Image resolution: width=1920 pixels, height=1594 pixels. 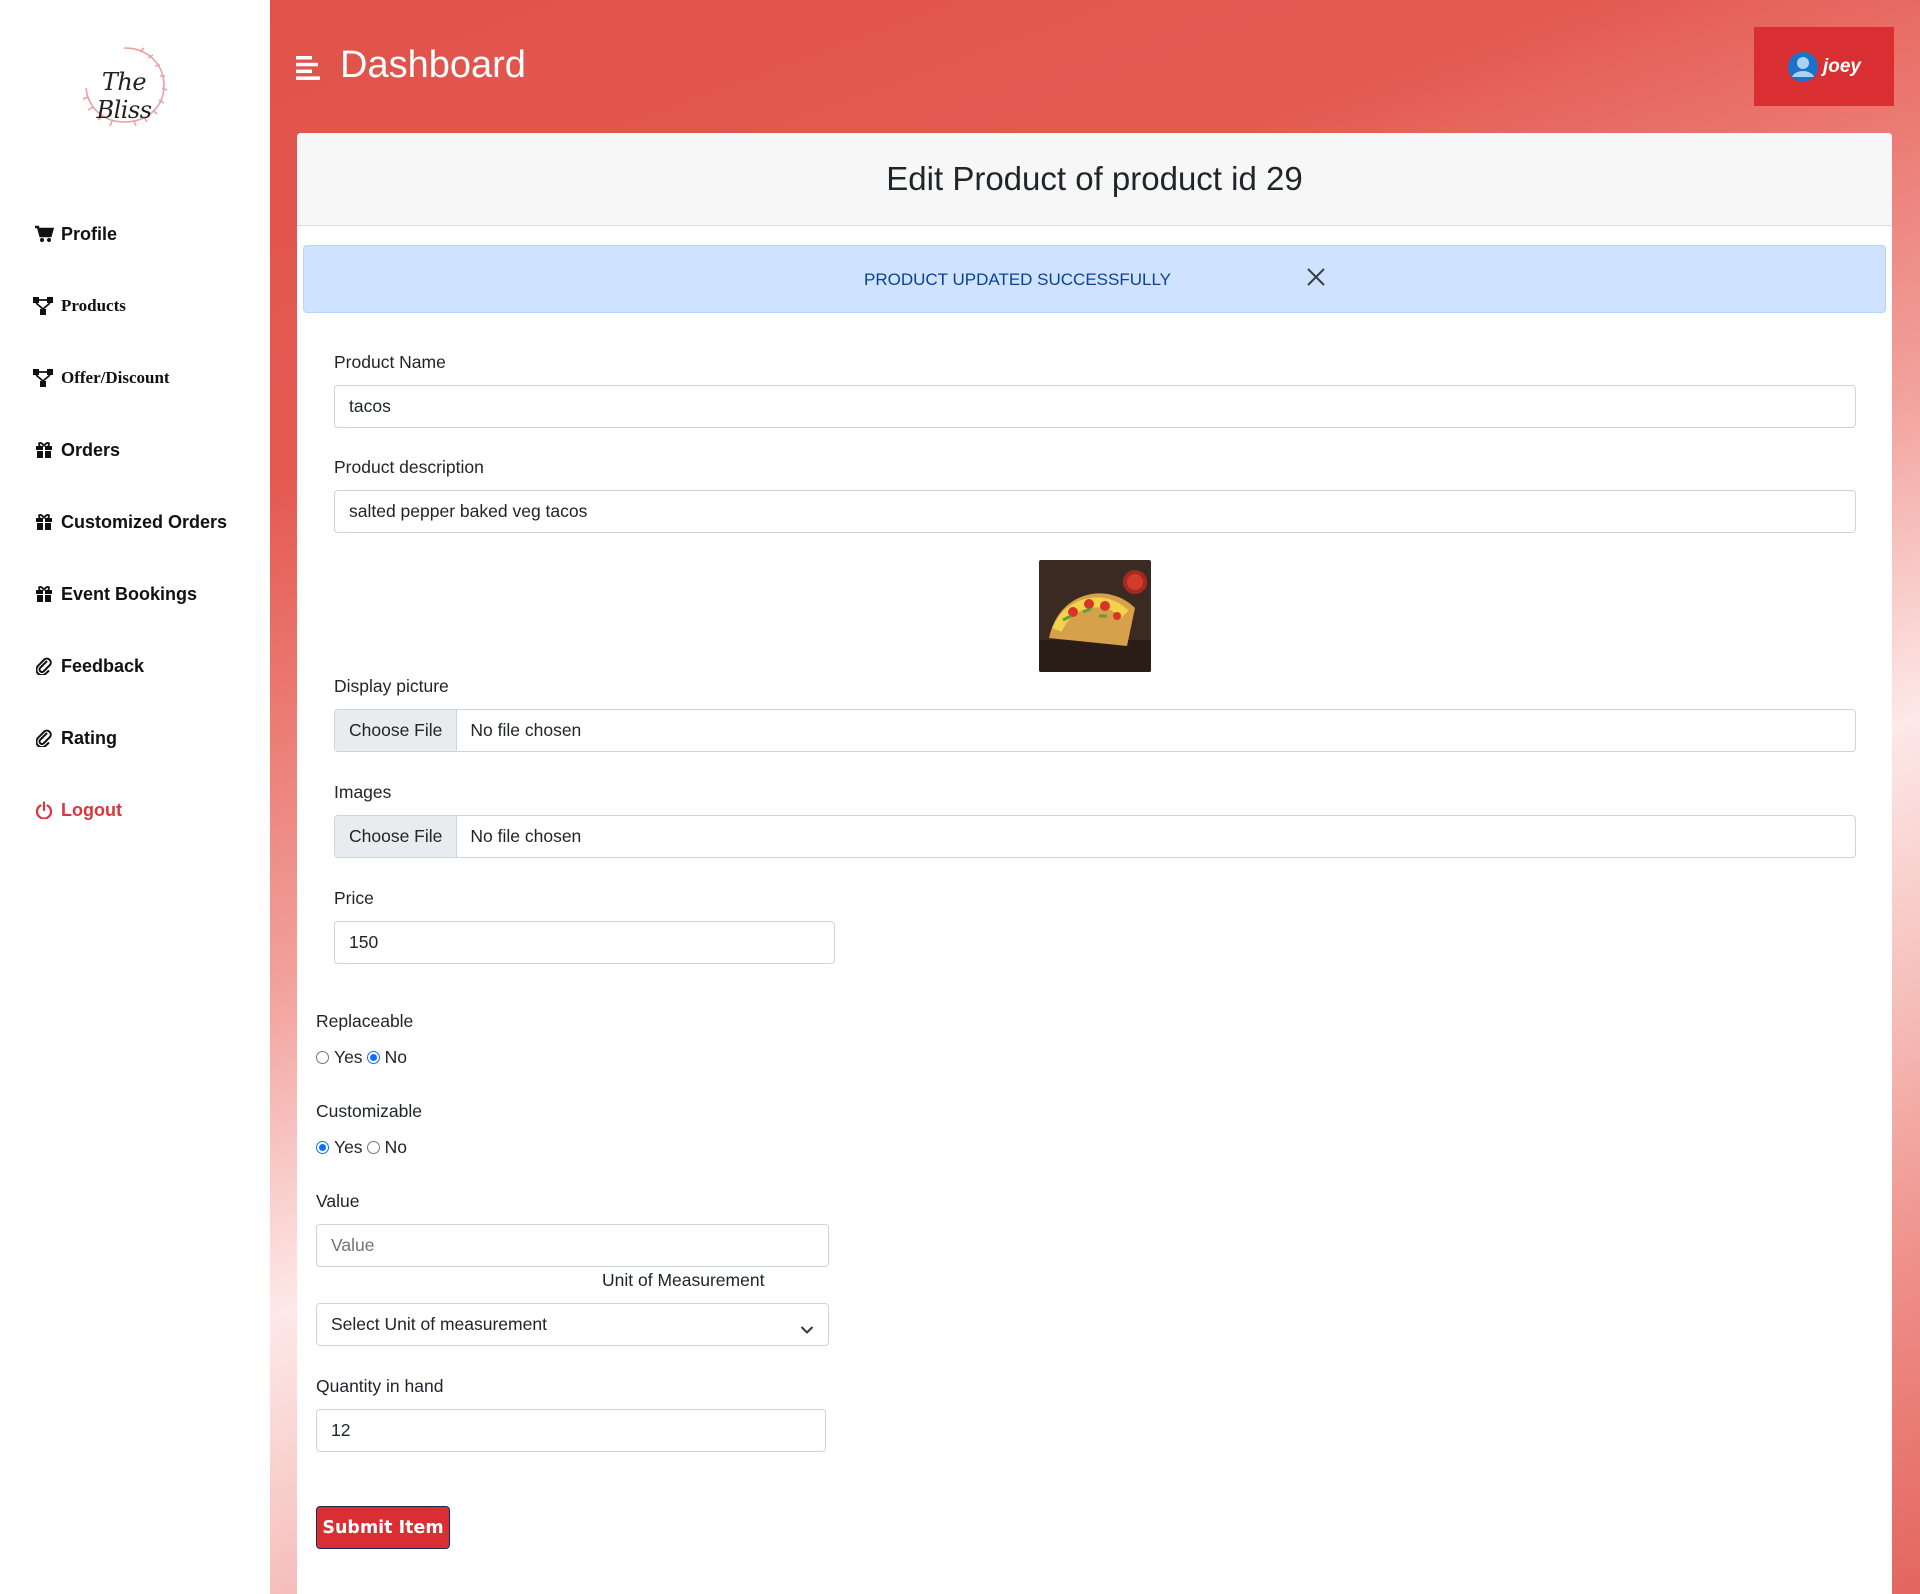 What do you see at coordinates (130, 234) in the screenshot?
I see `sidebar-item-profile: Profile` at bounding box center [130, 234].